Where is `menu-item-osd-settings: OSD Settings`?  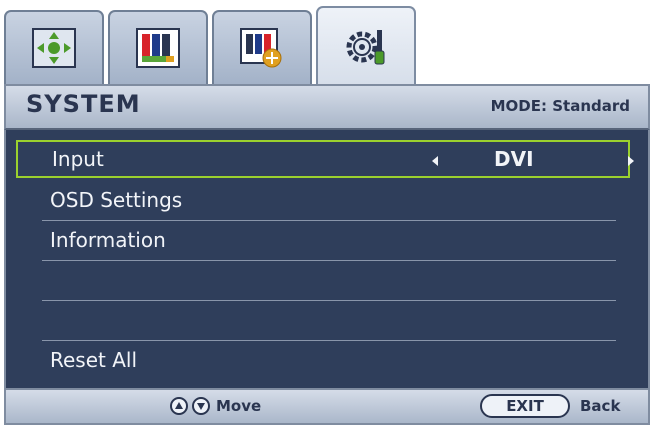 menu-item-osd-settings: OSD Settings is located at coordinates (329, 201).